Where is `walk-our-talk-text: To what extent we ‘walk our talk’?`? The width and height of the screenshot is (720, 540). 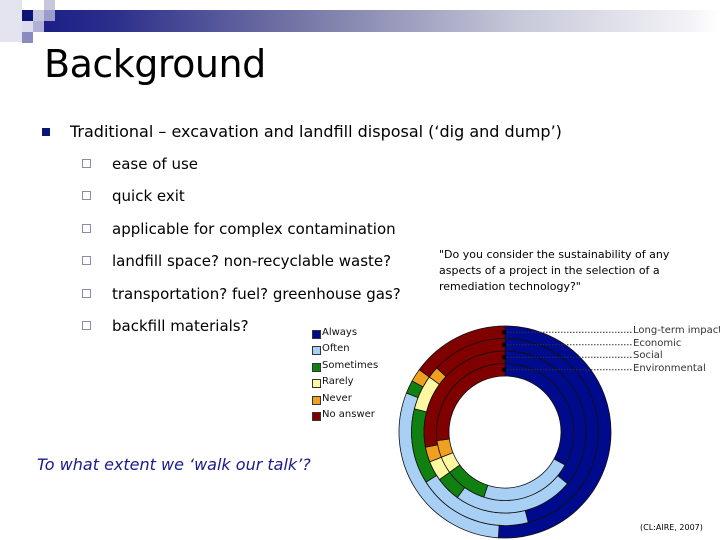
walk-our-talk-text: To what extent we ‘walk our talk’? is located at coordinates (174, 464).